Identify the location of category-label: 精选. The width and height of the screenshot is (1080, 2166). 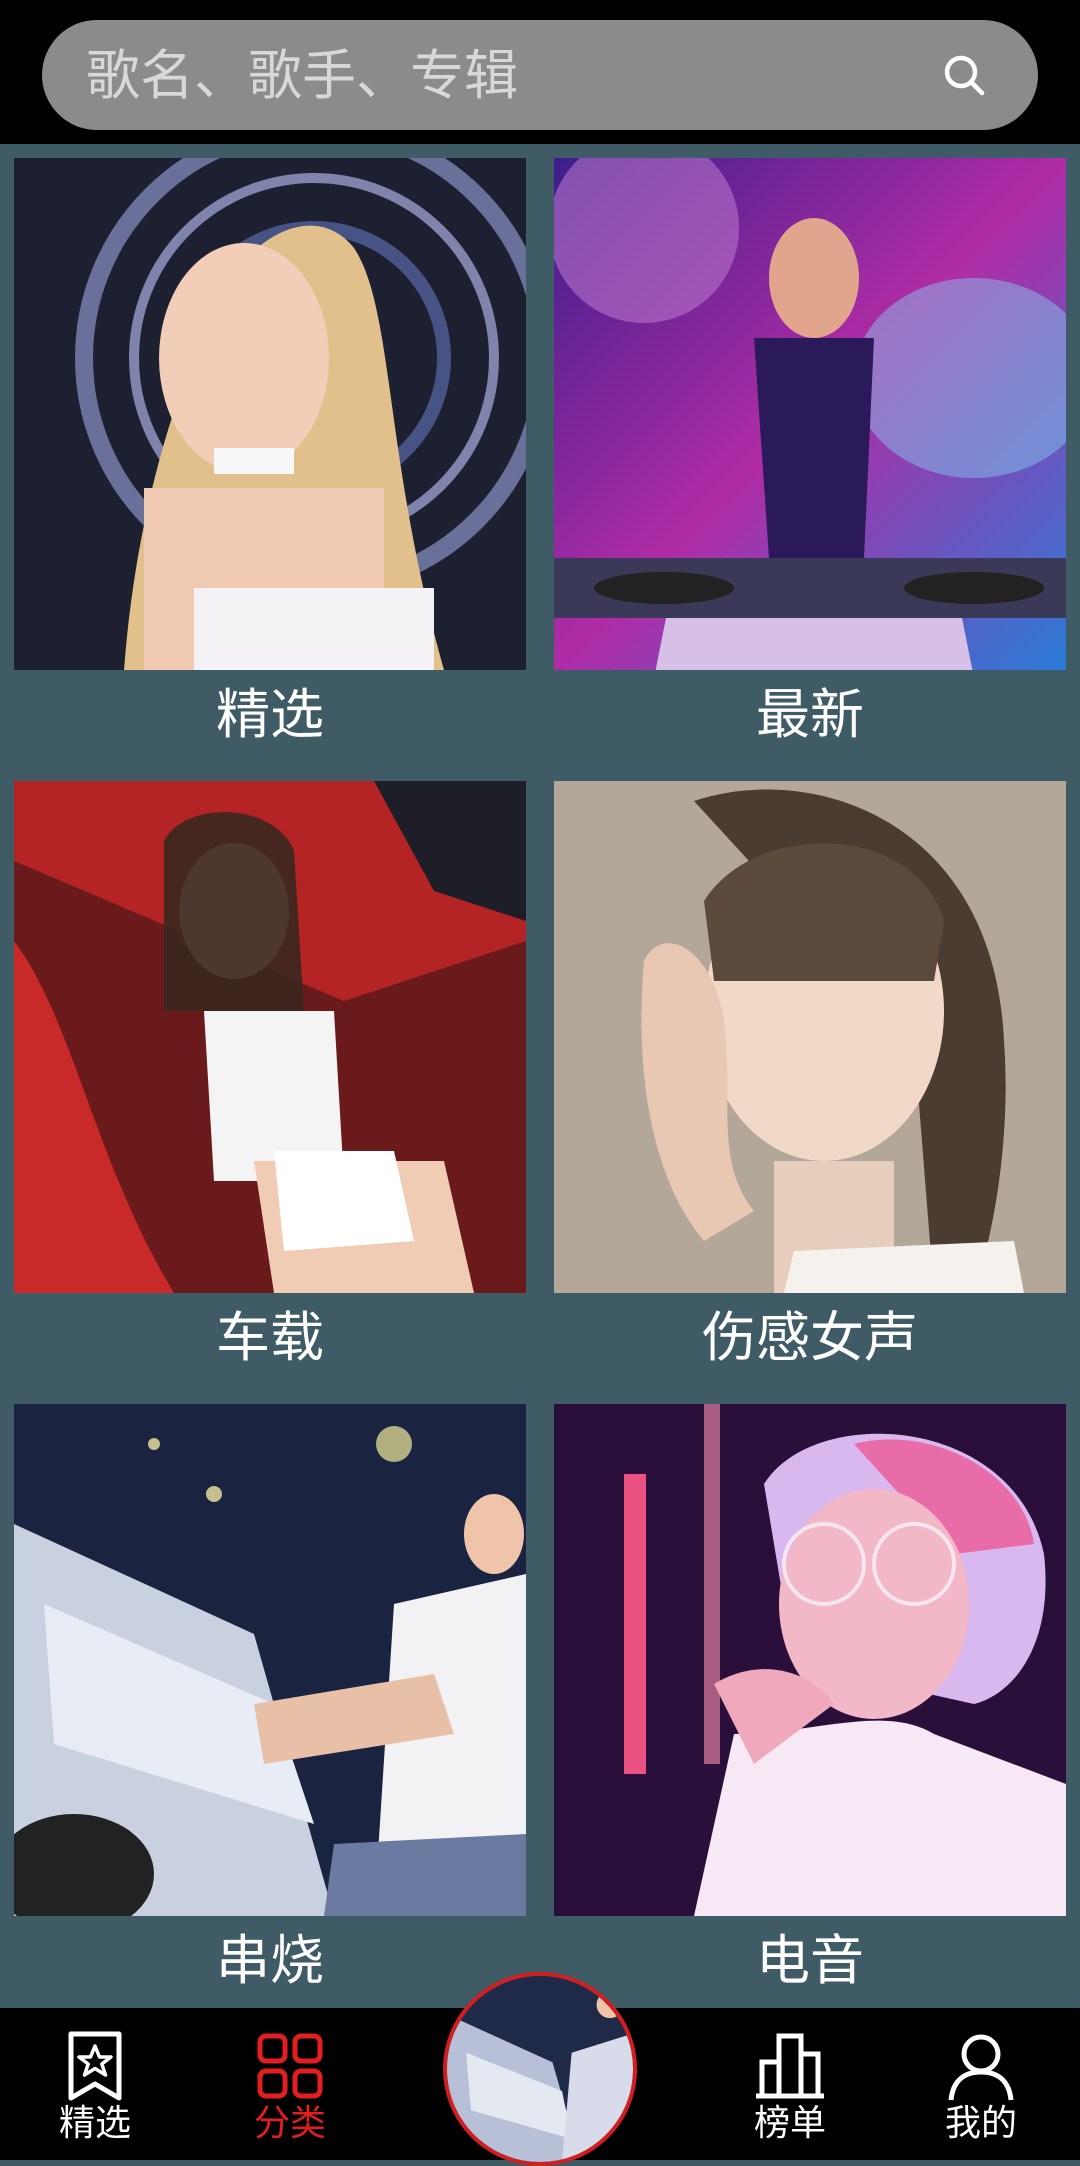
(270, 714).